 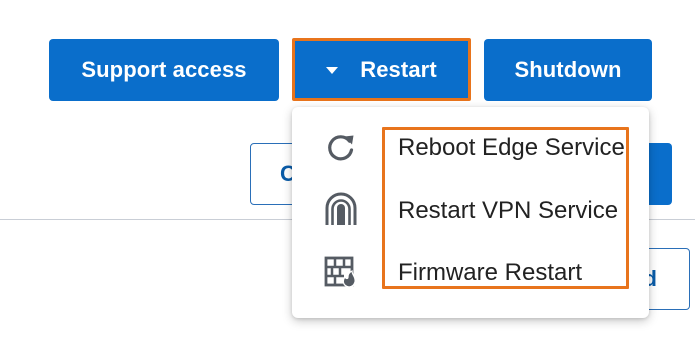 What do you see at coordinates (341, 147) in the screenshot?
I see `refresh-icon` at bounding box center [341, 147].